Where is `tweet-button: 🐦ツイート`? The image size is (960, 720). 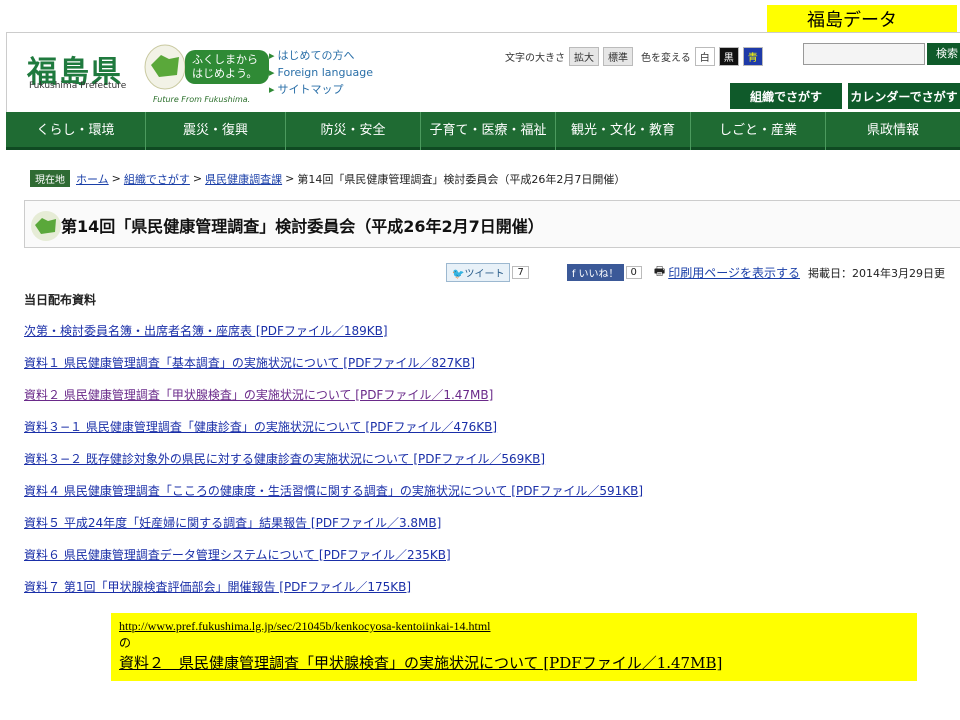
tweet-button: 🐦ツイート is located at coordinates (478, 272).